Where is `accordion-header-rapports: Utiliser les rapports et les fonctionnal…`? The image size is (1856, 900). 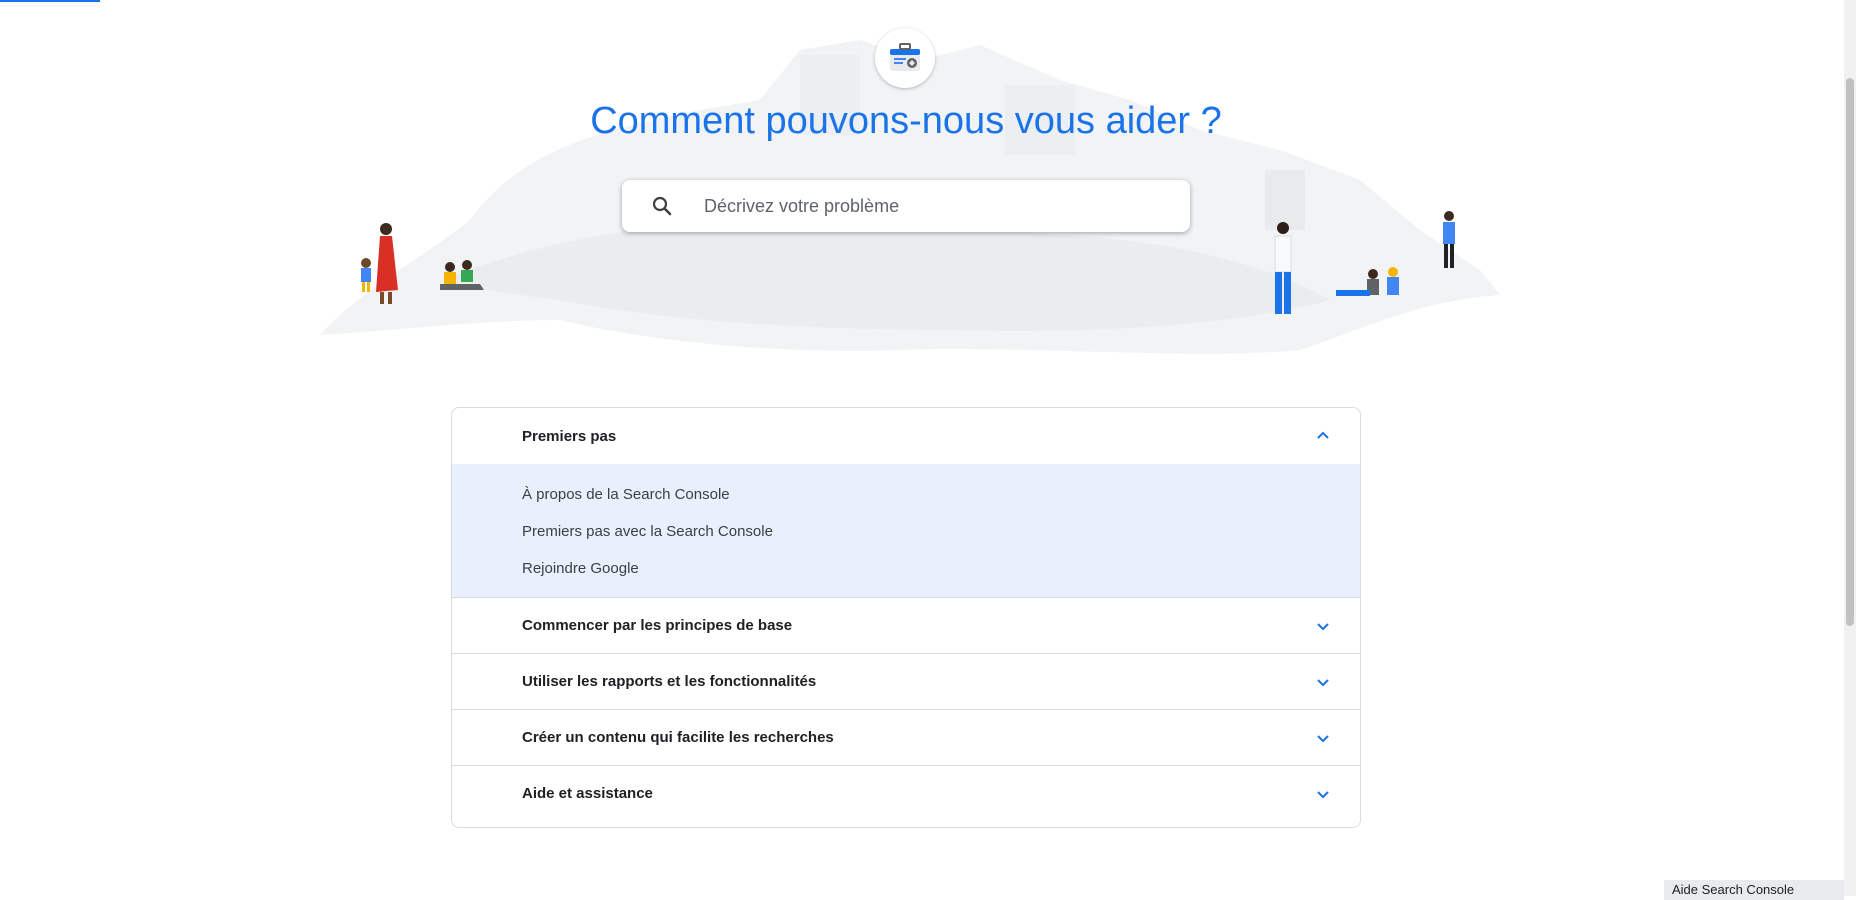 accordion-header-rapports: Utiliser les rapports et les fonctionnal… is located at coordinates (906, 681).